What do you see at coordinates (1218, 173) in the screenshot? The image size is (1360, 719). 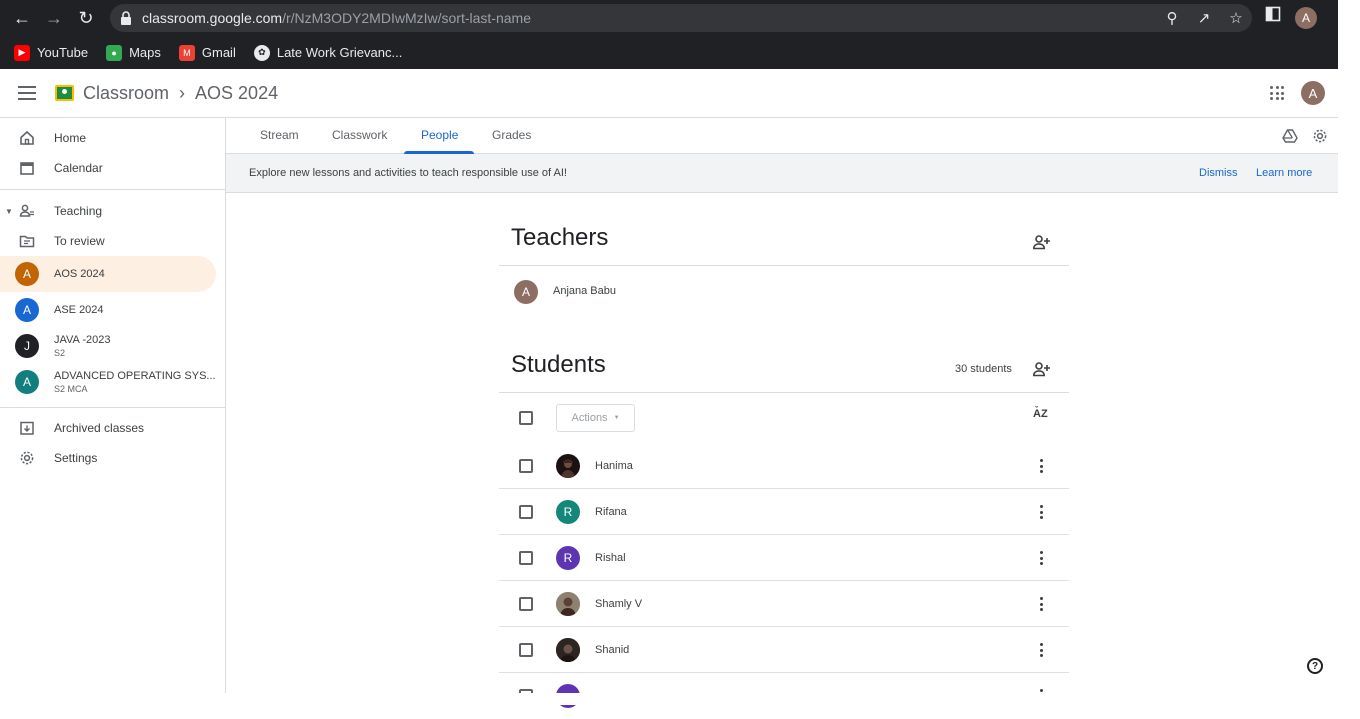 I see `dismiss-button: Dismiss` at bounding box center [1218, 173].